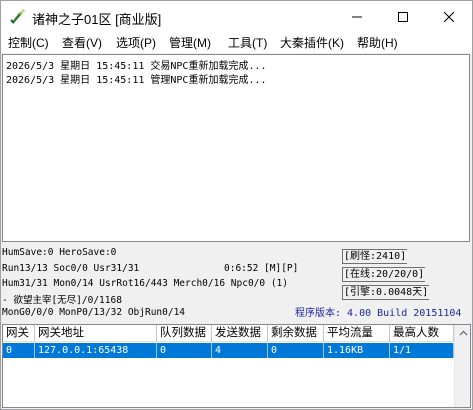 This screenshot has width=473, height=410. Describe the element at coordinates (463, 333) in the screenshot. I see `scroll-up-icon` at that location.